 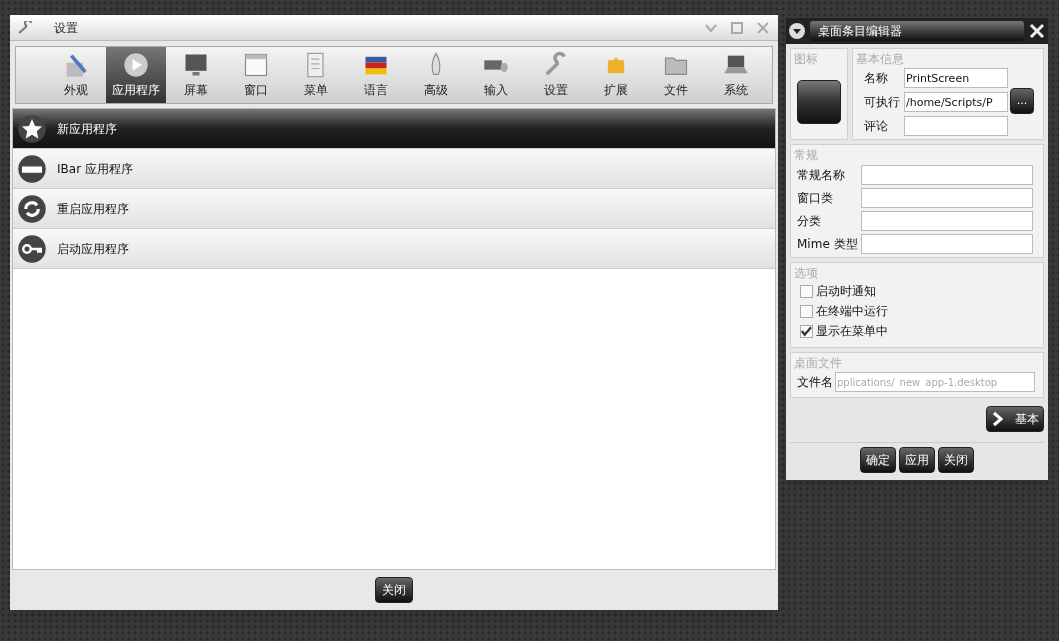 I want to click on toolbar-tab: 输入, so click(x=496, y=75).